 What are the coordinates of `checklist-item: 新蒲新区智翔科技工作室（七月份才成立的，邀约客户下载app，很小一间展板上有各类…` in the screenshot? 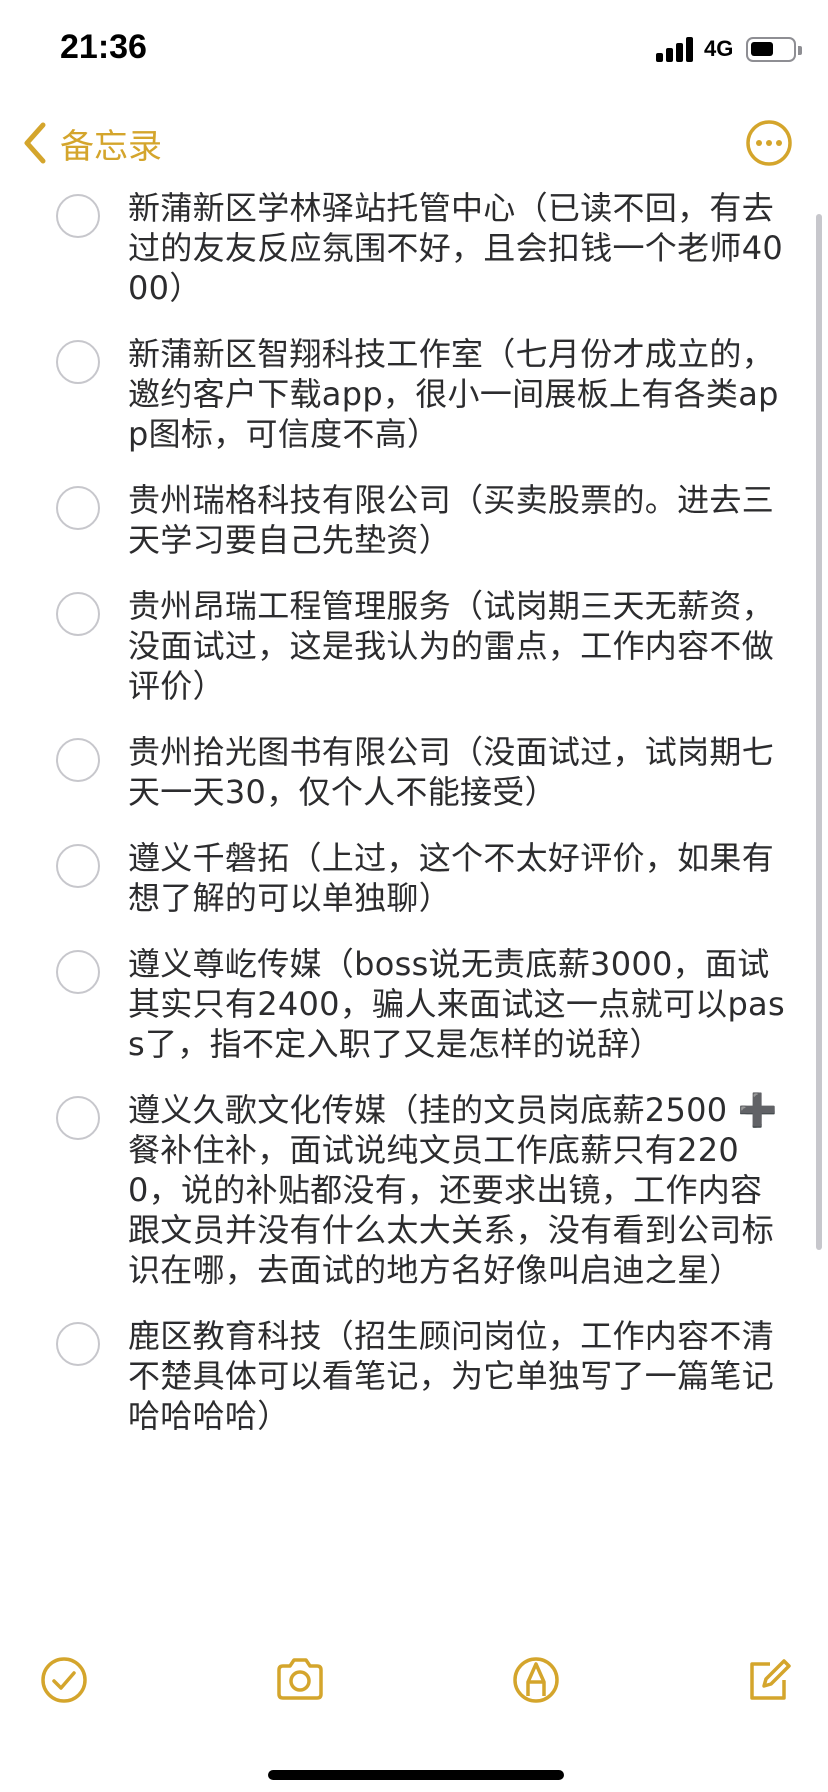 It's located at (414, 394).